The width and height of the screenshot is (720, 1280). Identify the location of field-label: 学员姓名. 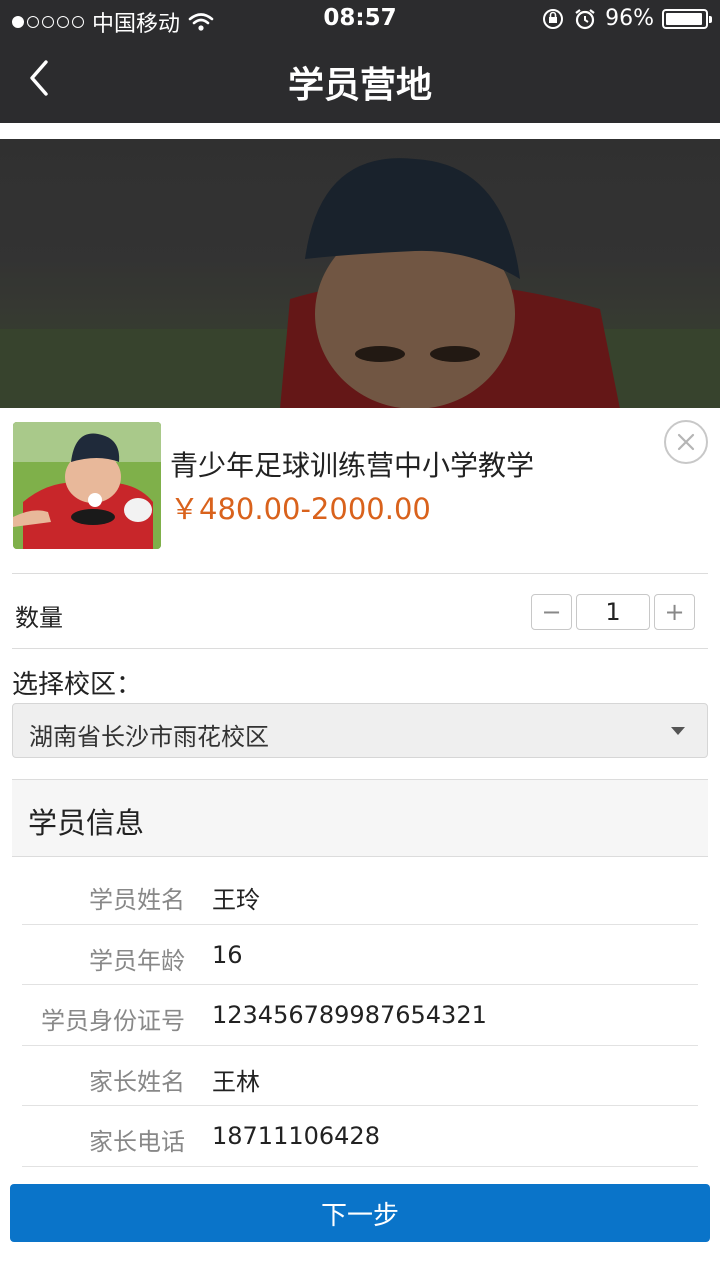
(137, 900).